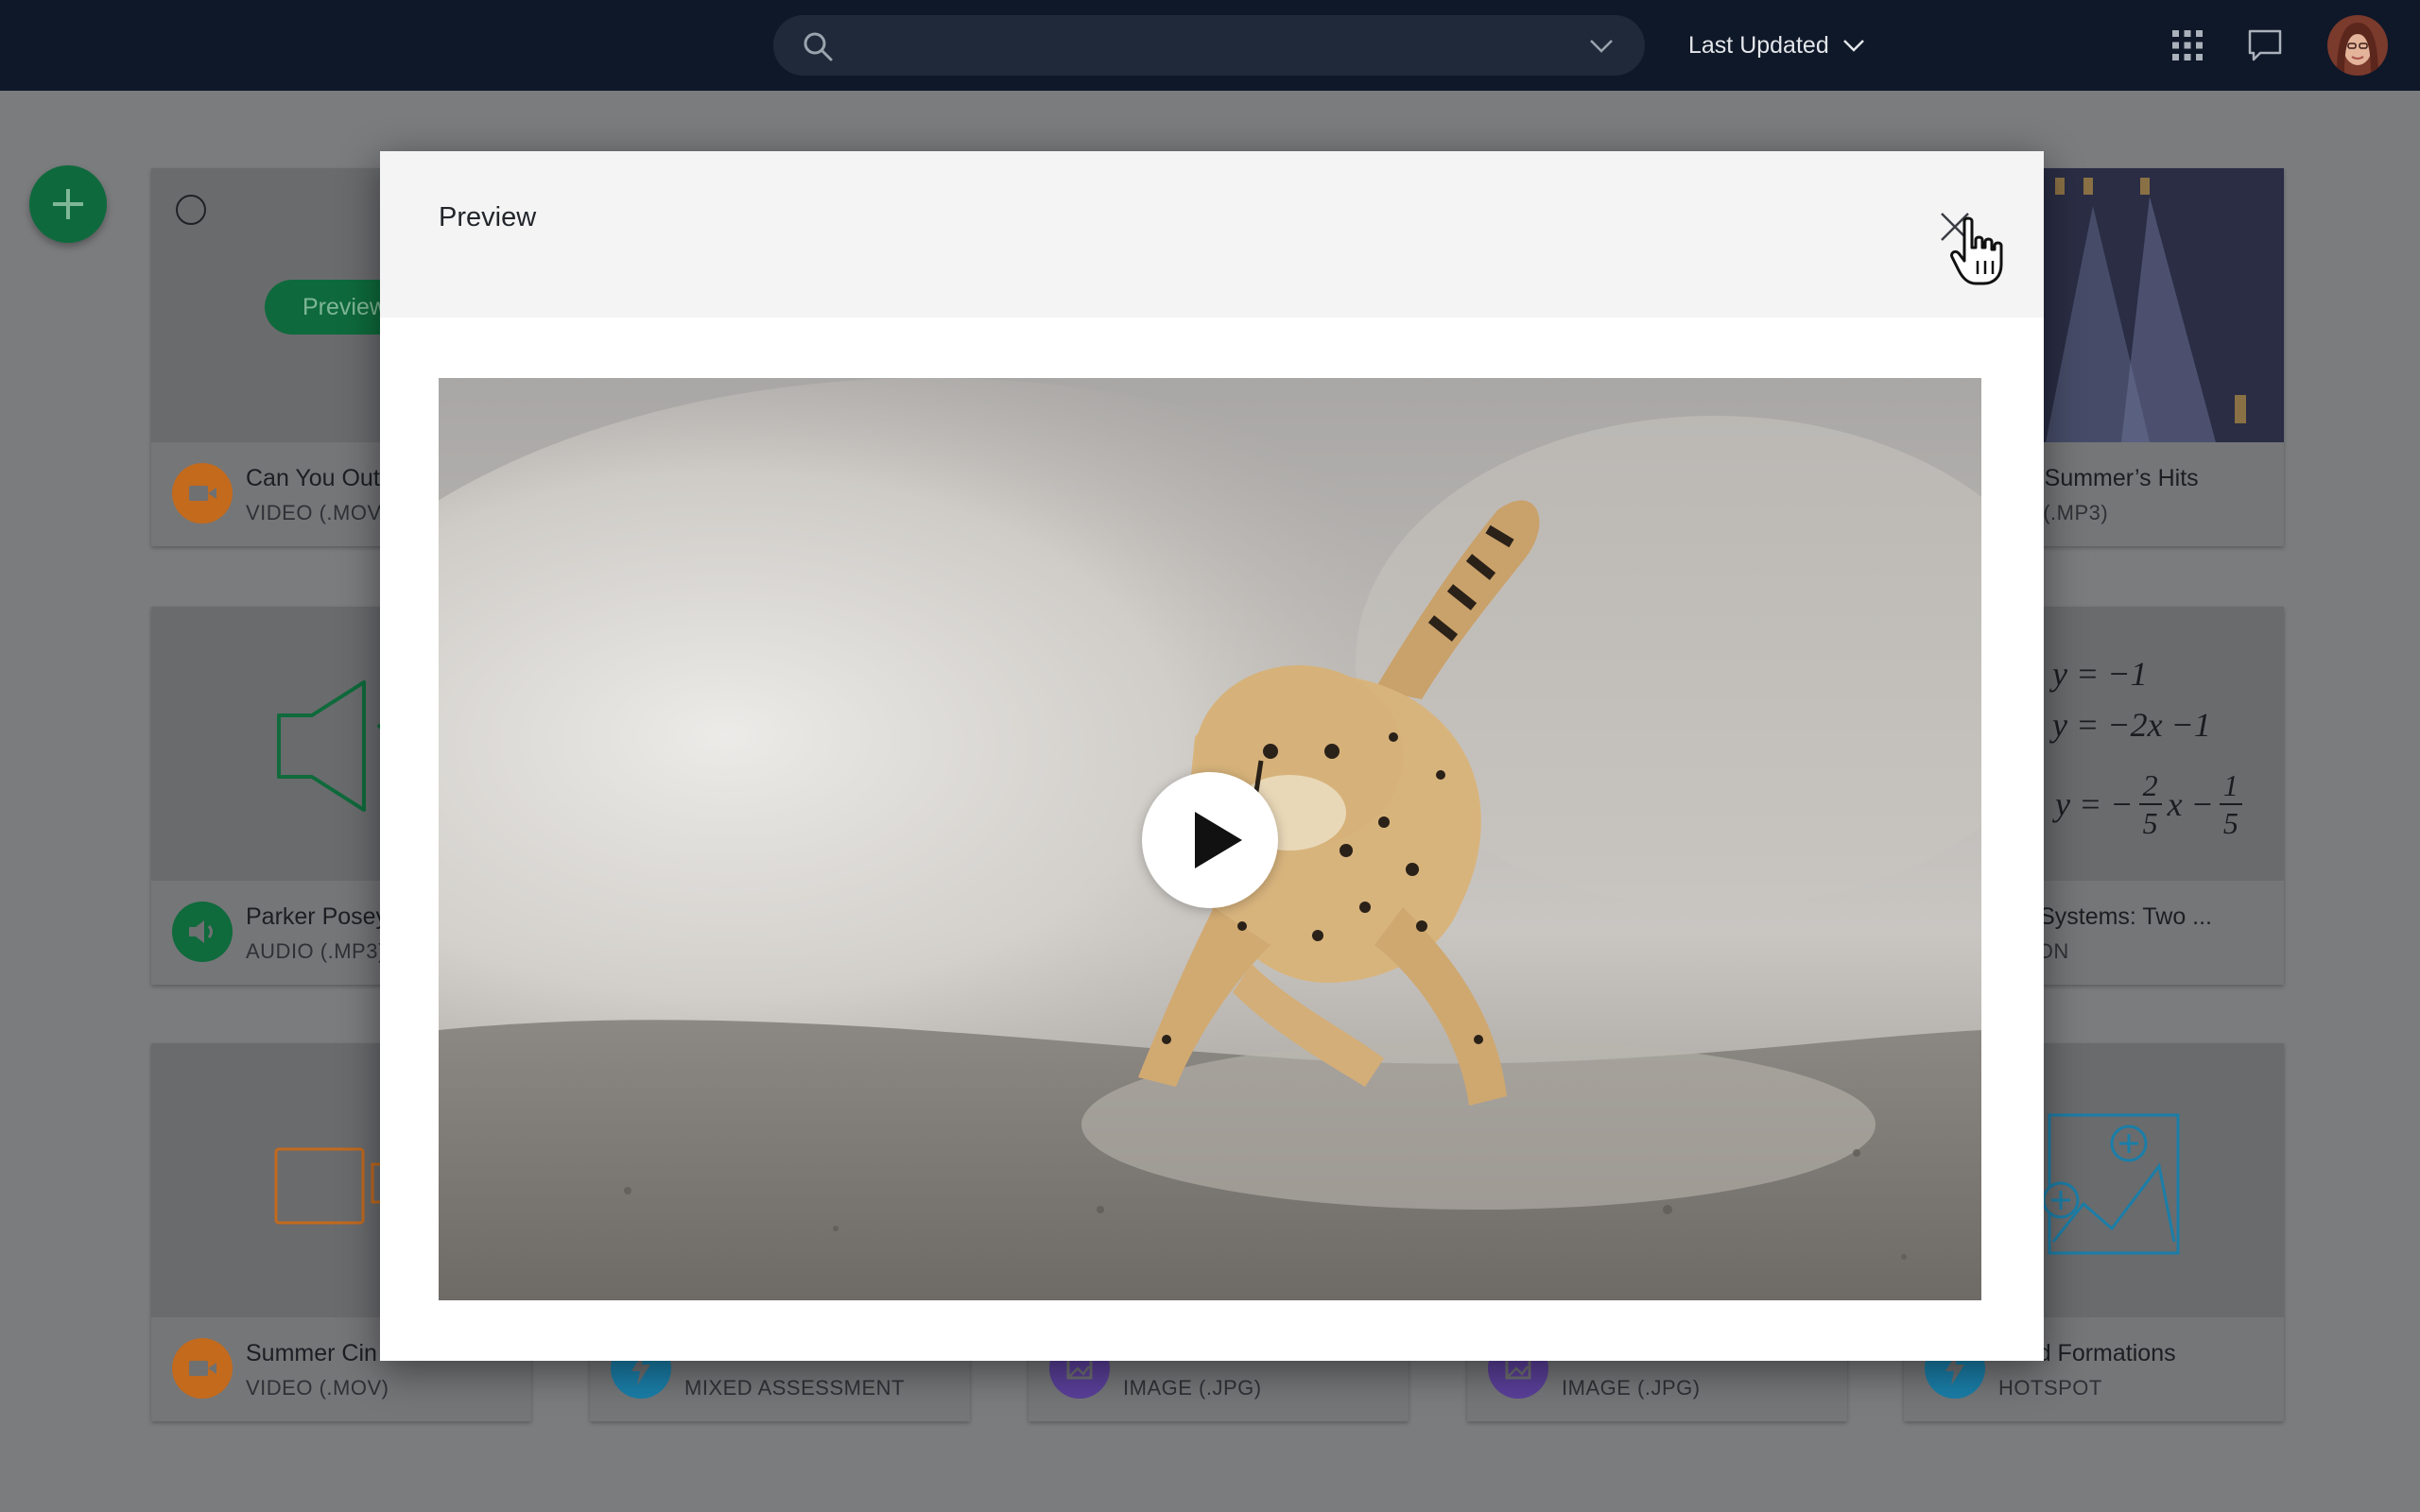 The width and height of the screenshot is (2420, 1512). What do you see at coordinates (1218, 840) in the screenshot?
I see `play-icon` at bounding box center [1218, 840].